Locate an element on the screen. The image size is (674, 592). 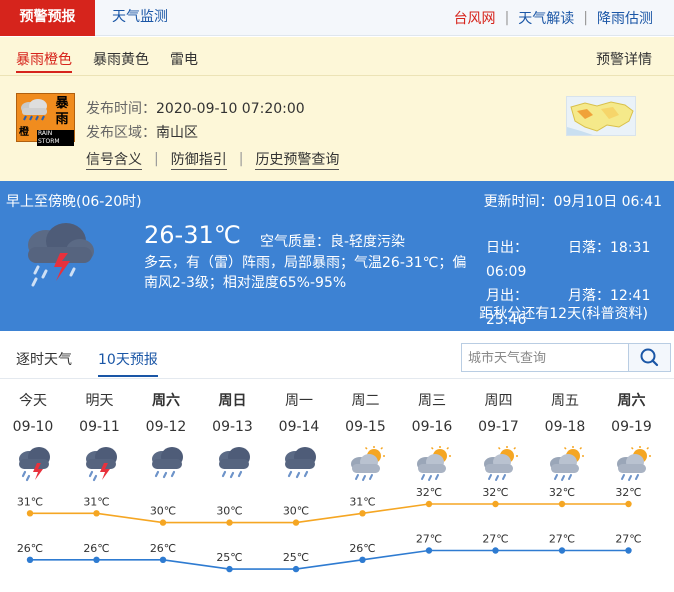
forecast-day: 周三 09-16 is located at coordinates (432, 436).